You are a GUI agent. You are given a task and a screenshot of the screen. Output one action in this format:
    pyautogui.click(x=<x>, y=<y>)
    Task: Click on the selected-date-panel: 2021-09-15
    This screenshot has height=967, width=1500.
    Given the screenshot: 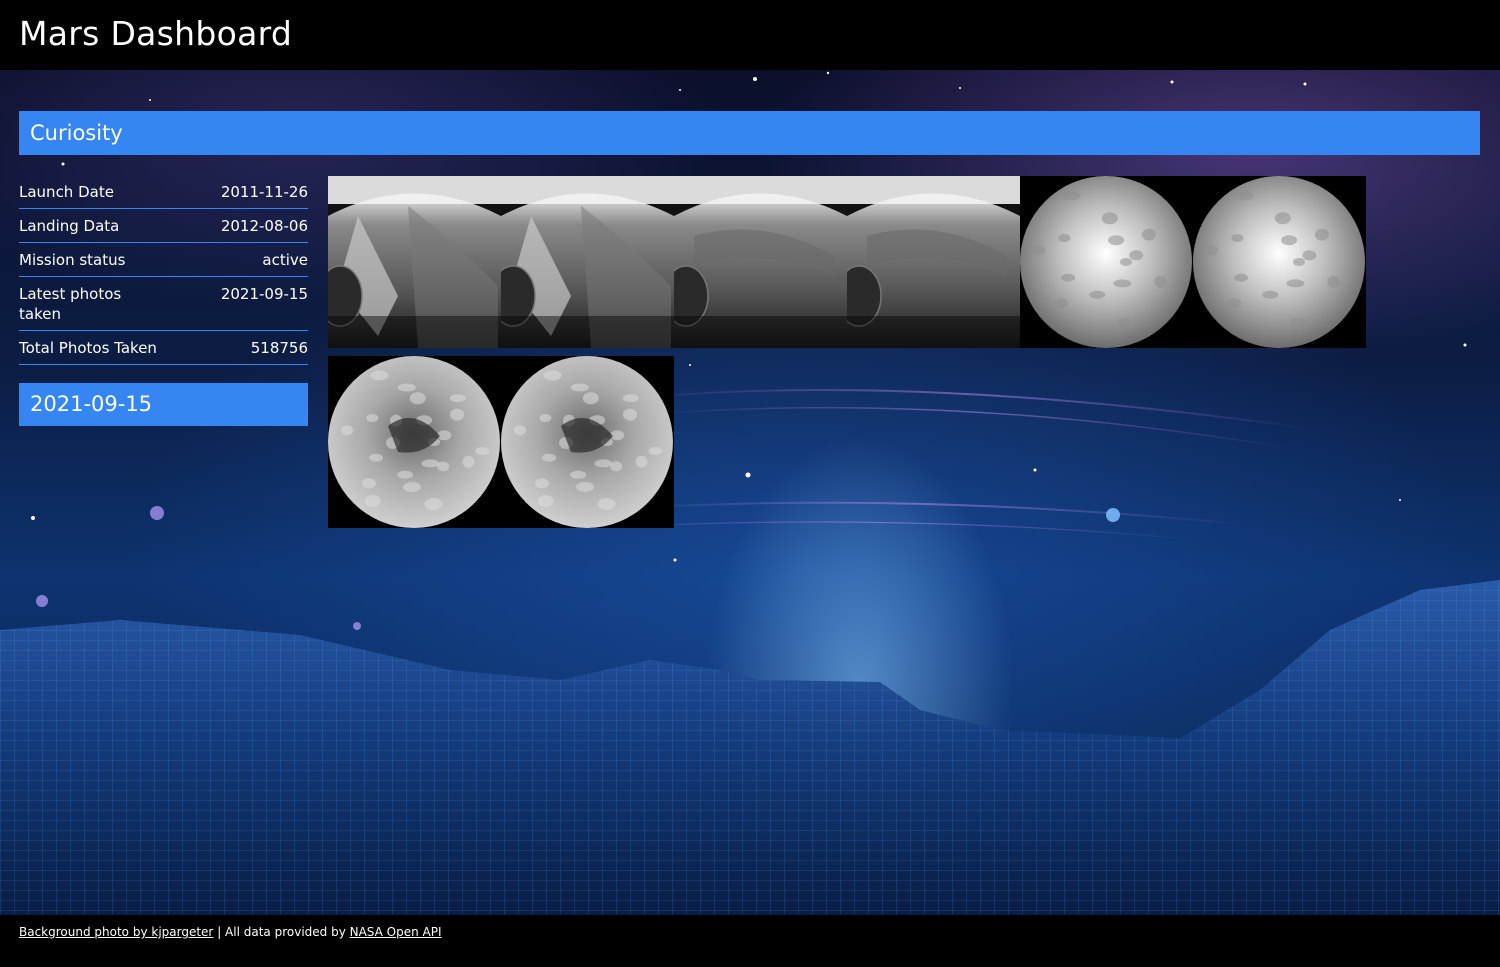 What is the action you would take?
    pyautogui.click(x=163, y=404)
    